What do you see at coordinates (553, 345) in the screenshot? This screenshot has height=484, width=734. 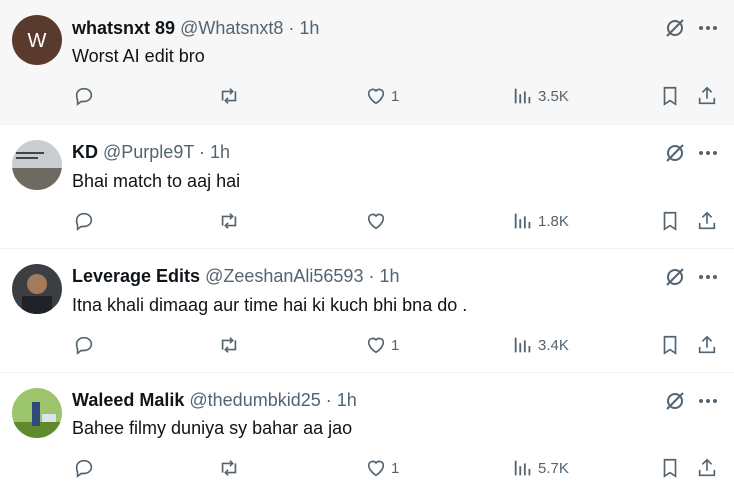 I see `view-count: 3.4K` at bounding box center [553, 345].